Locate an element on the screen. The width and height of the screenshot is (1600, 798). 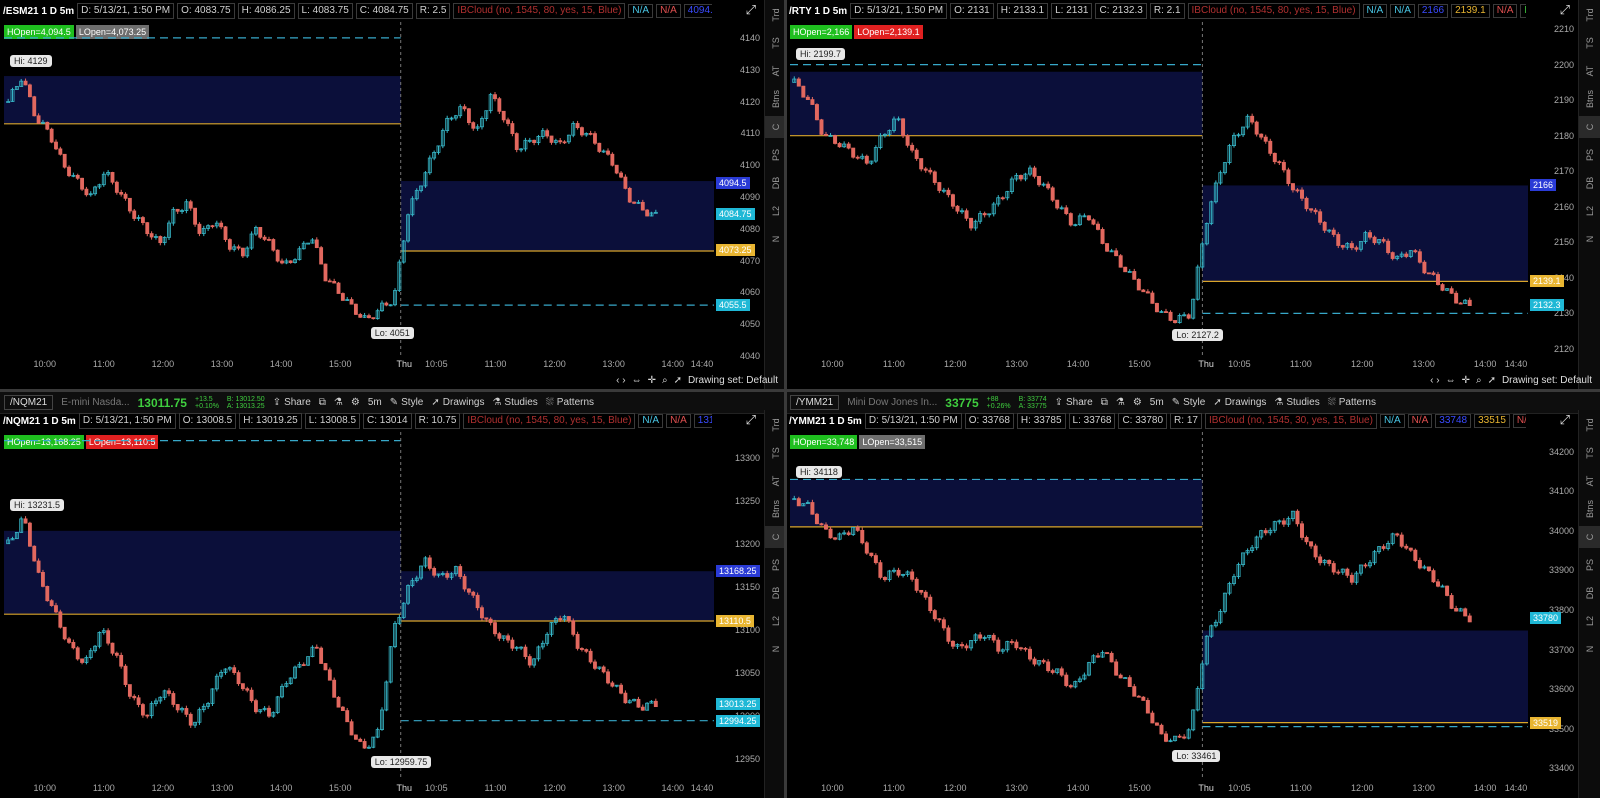
study-label: IBCloud (no, 1545, 30, yes, 15, Blue) is located at coordinates (1290, 421).